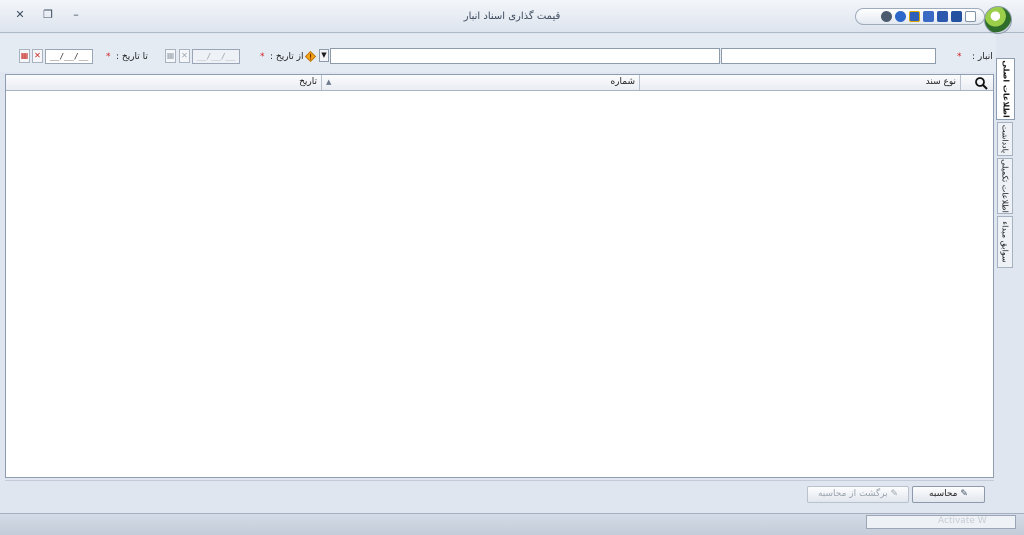  I want to click on warehouse-dropdown-button: ▼, so click(324, 55).